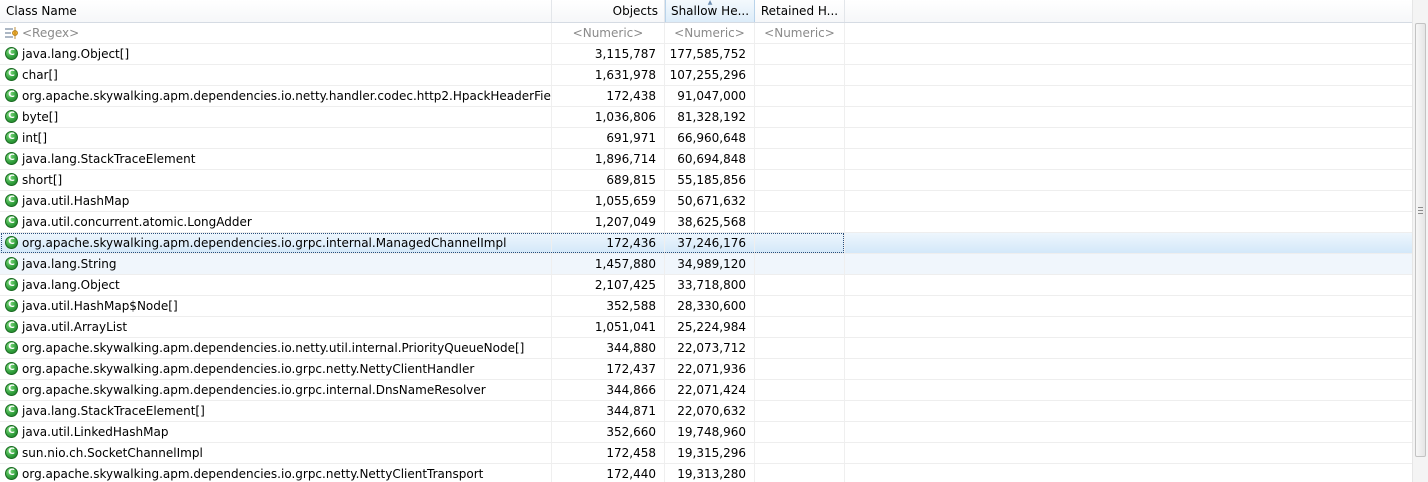 Image resolution: width=1428 pixels, height=482 pixels. Describe the element at coordinates (608, 180) in the screenshot. I see `objects-cell: 689,815` at that location.